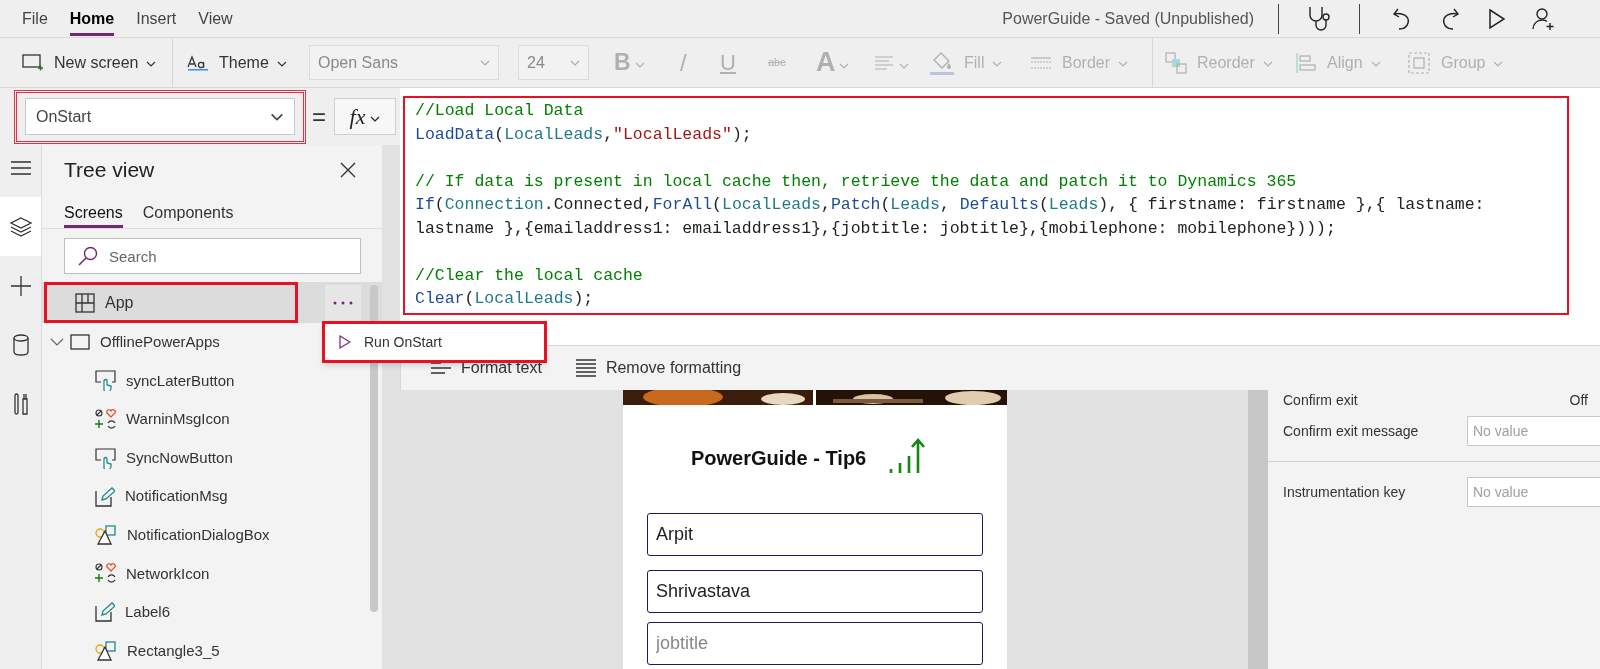  Describe the element at coordinates (20, 167) in the screenshot. I see `menu-icon` at that location.